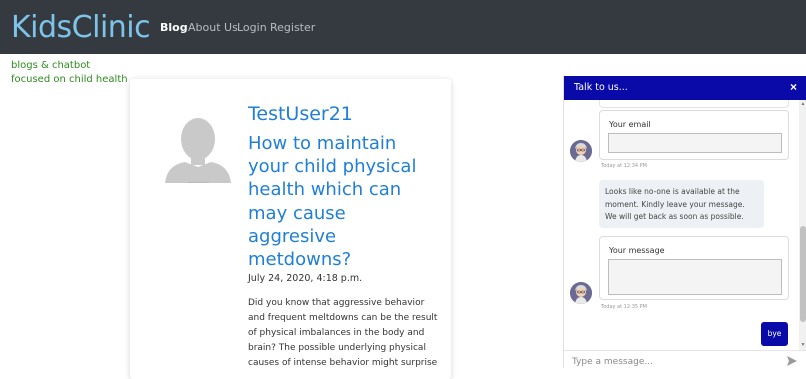  Describe the element at coordinates (630, 124) in the screenshot. I see `email-label: Your email` at that location.